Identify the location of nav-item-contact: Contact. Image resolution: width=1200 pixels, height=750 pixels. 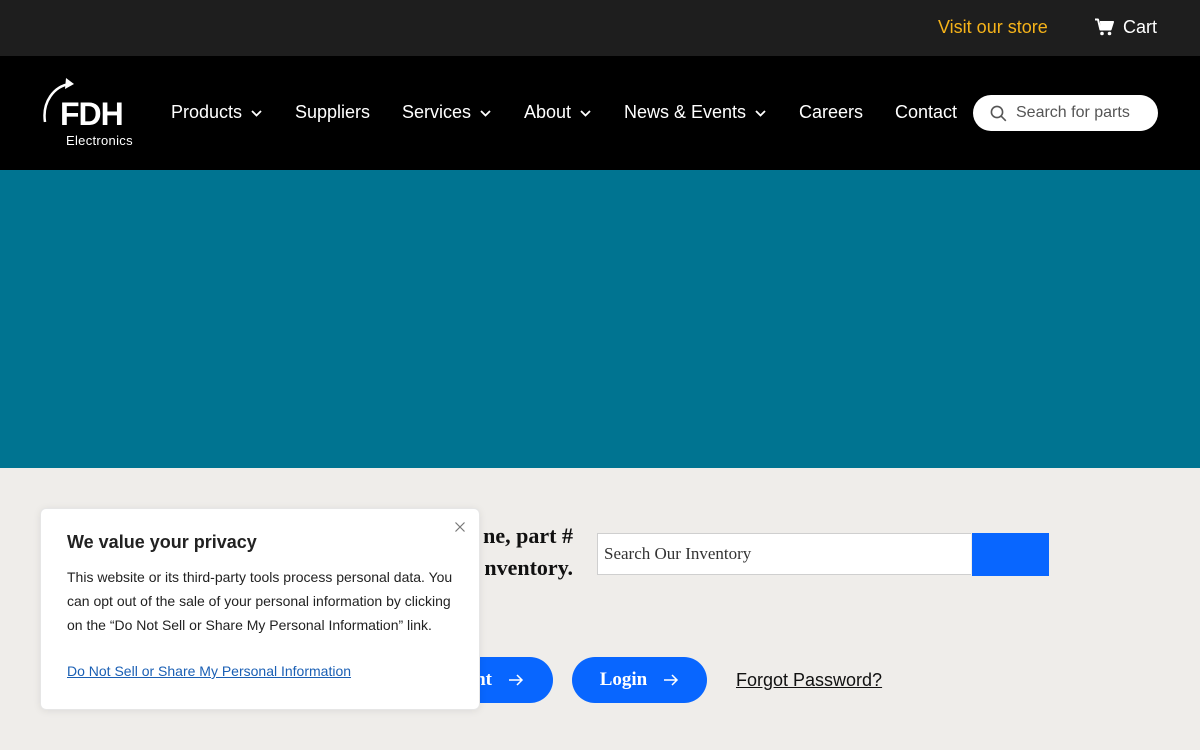
(926, 112).